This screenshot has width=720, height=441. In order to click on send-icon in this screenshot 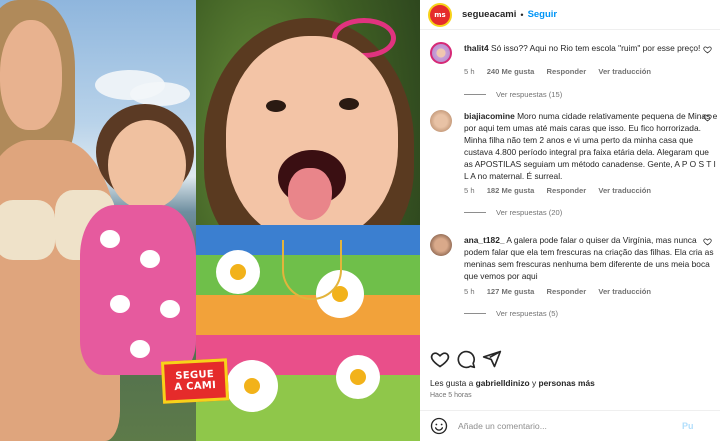, I will do `click(492, 359)`.